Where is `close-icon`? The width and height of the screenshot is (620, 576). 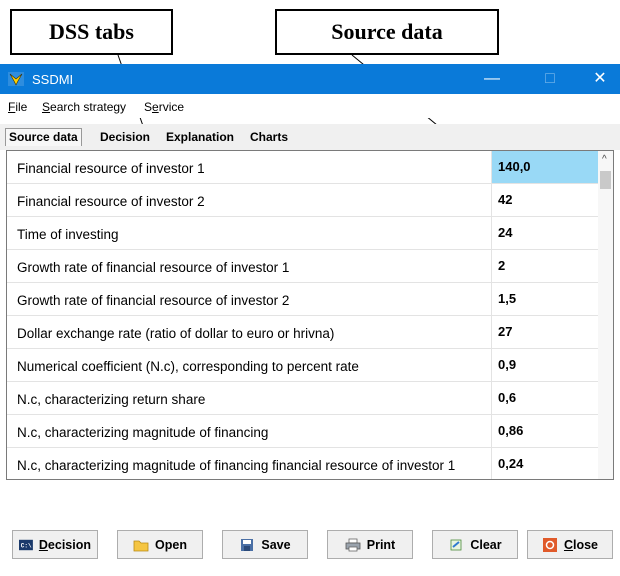 close-icon is located at coordinates (549, 544).